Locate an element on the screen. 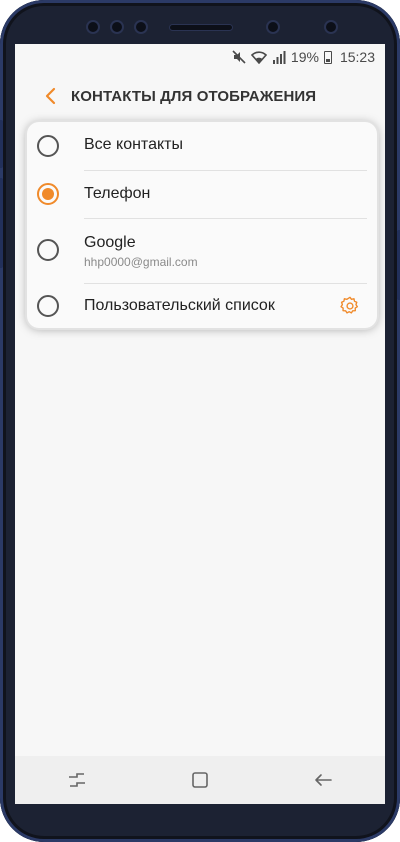 The height and width of the screenshot is (842, 400). option-label: Все контакты is located at coordinates (133, 144).